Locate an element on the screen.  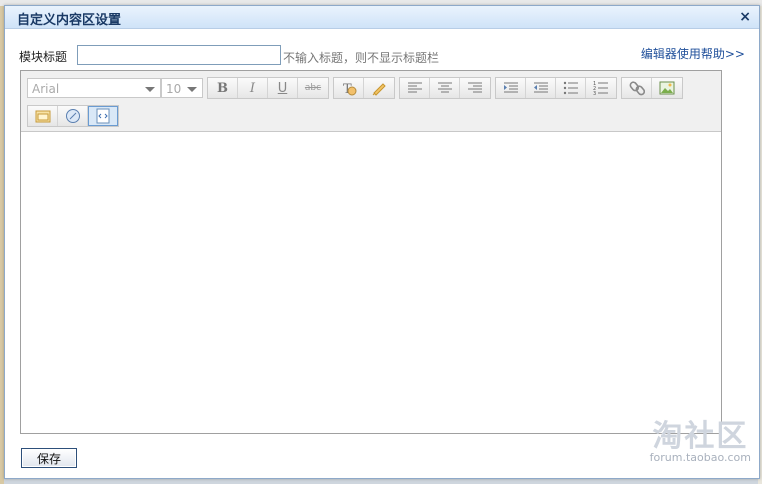
module-title-label: 模块标题 is located at coordinates (43, 57).